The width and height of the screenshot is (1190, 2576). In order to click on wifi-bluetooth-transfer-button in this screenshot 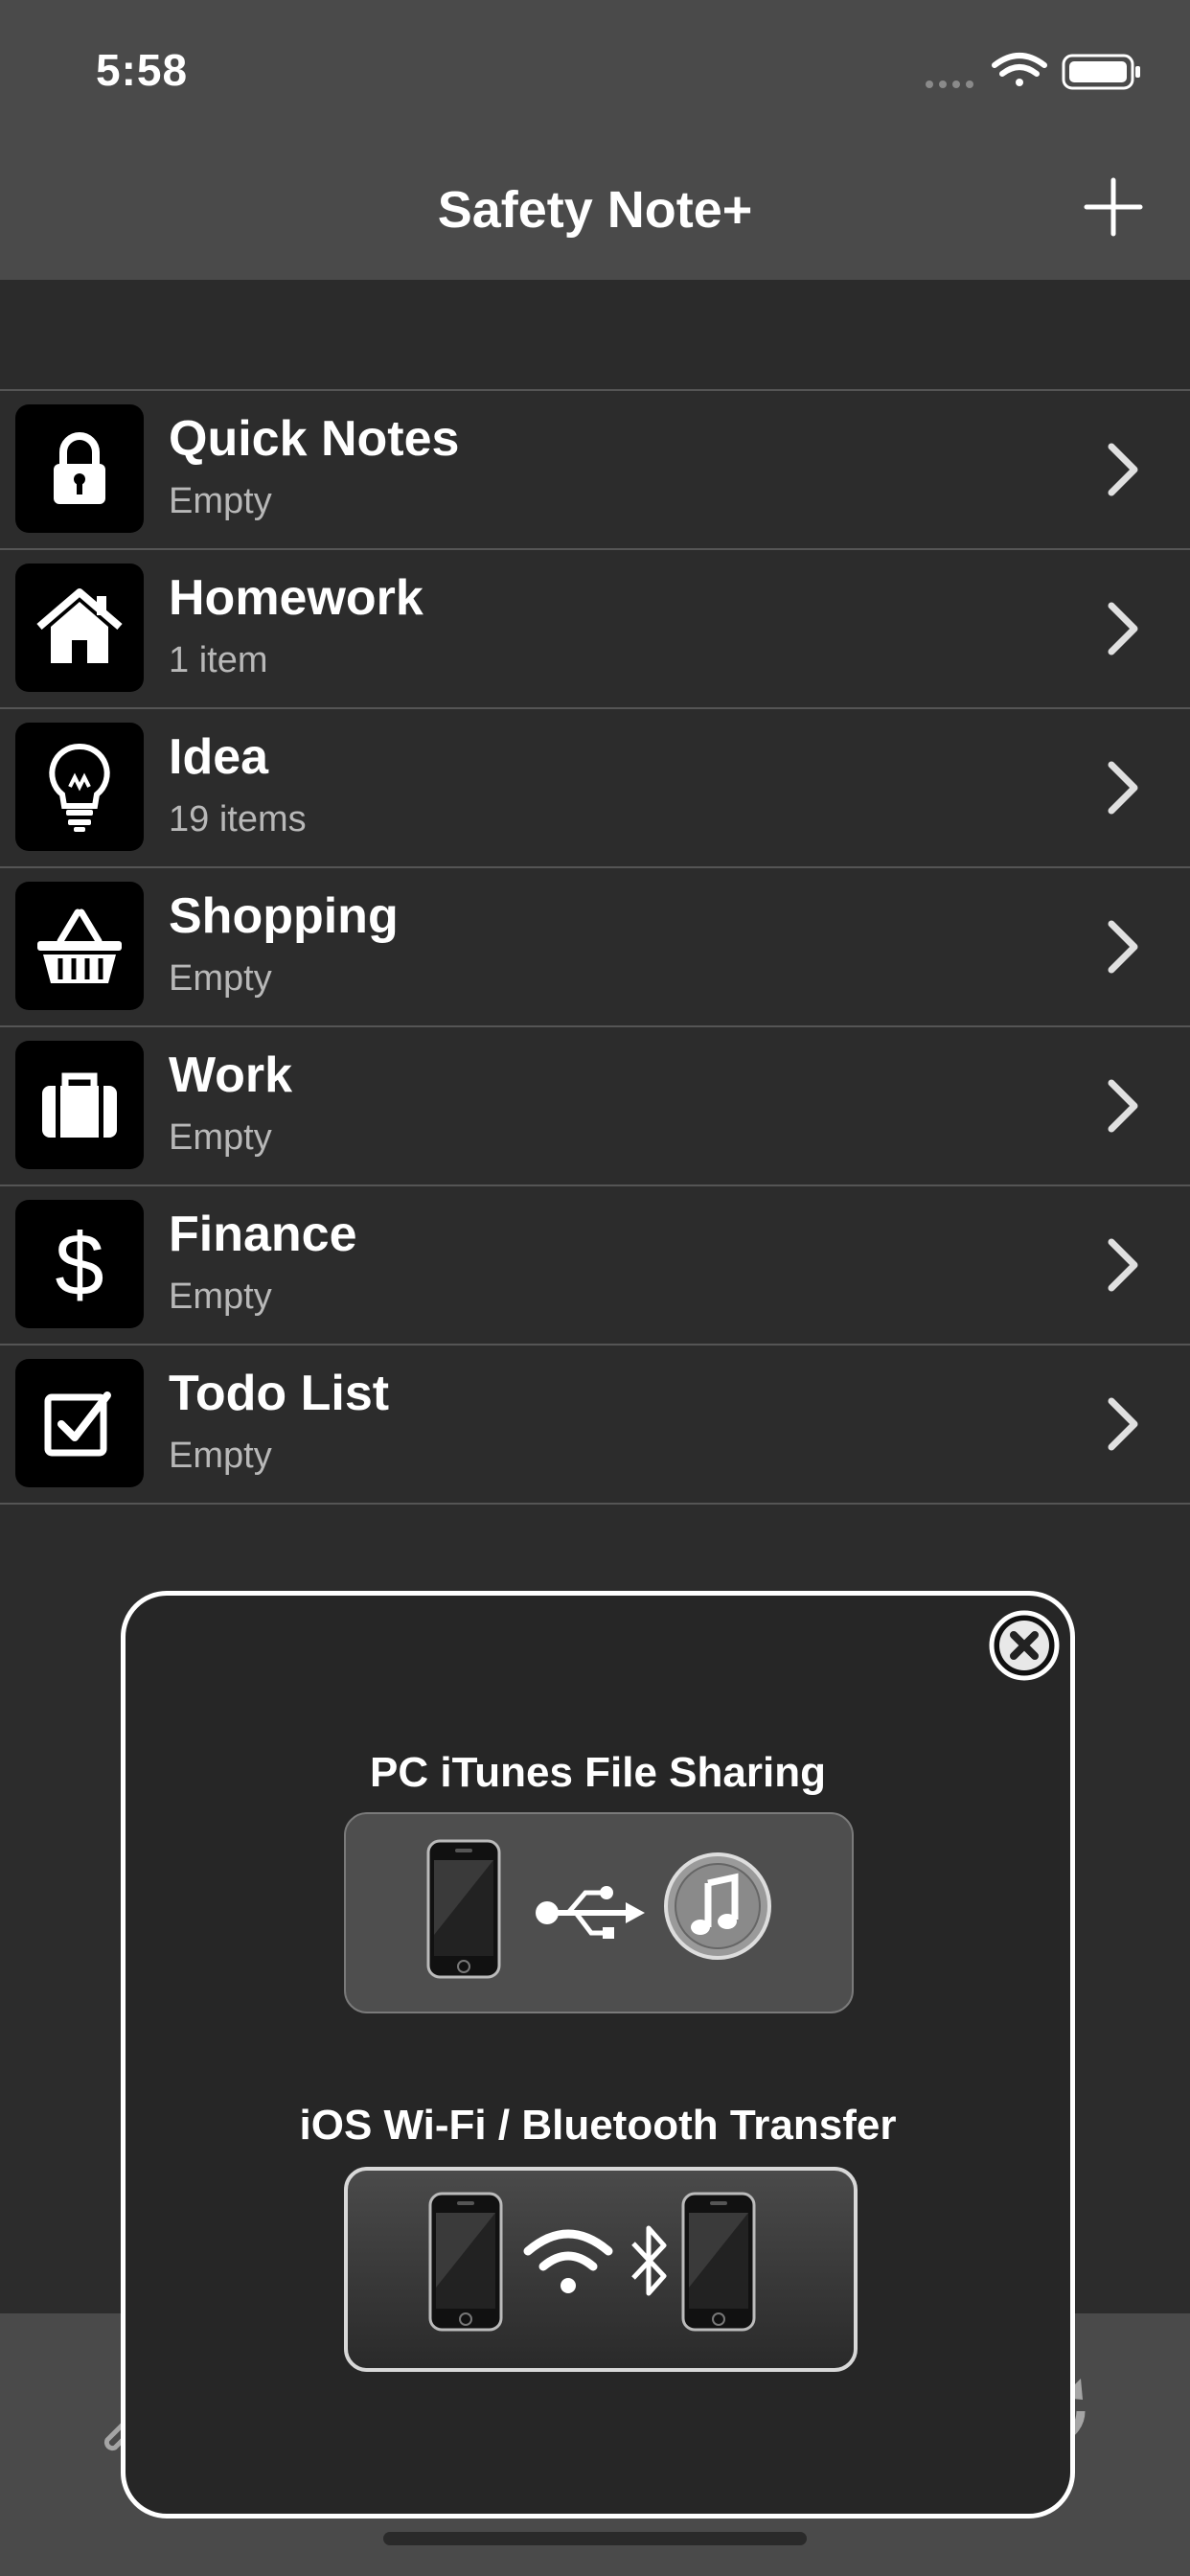, I will do `click(601, 2269)`.